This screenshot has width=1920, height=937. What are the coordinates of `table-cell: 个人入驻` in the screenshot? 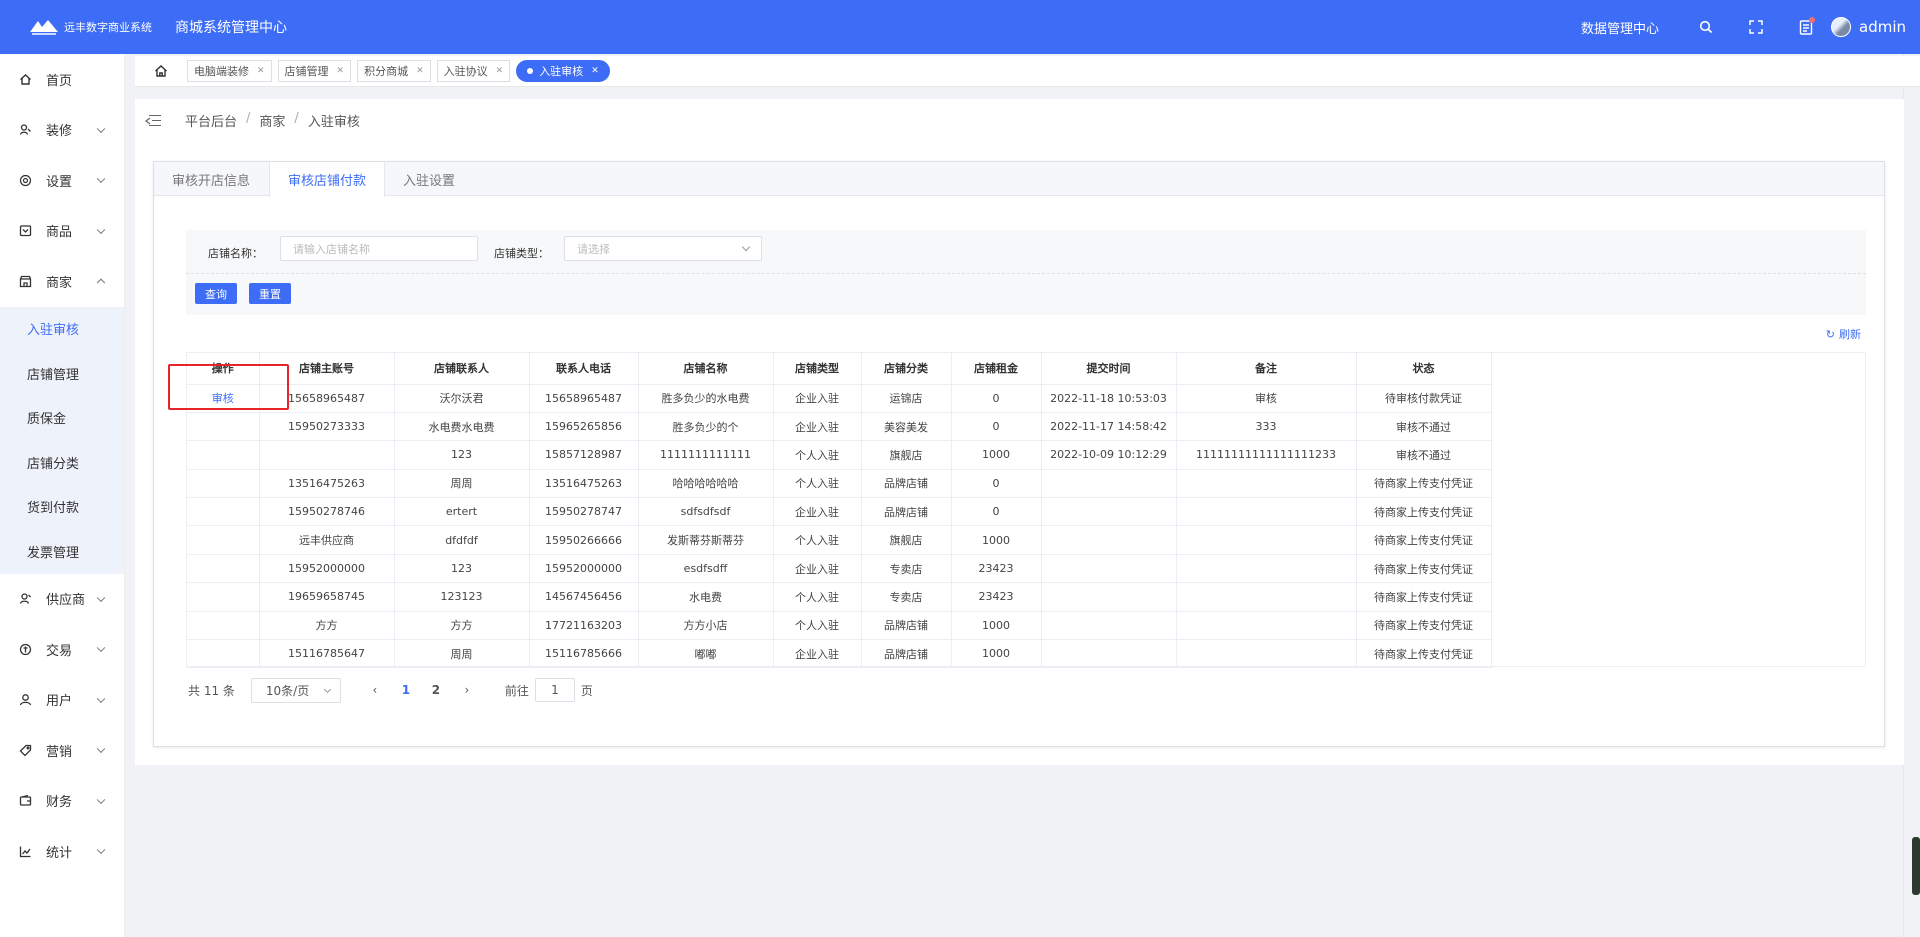 It's located at (817, 540).